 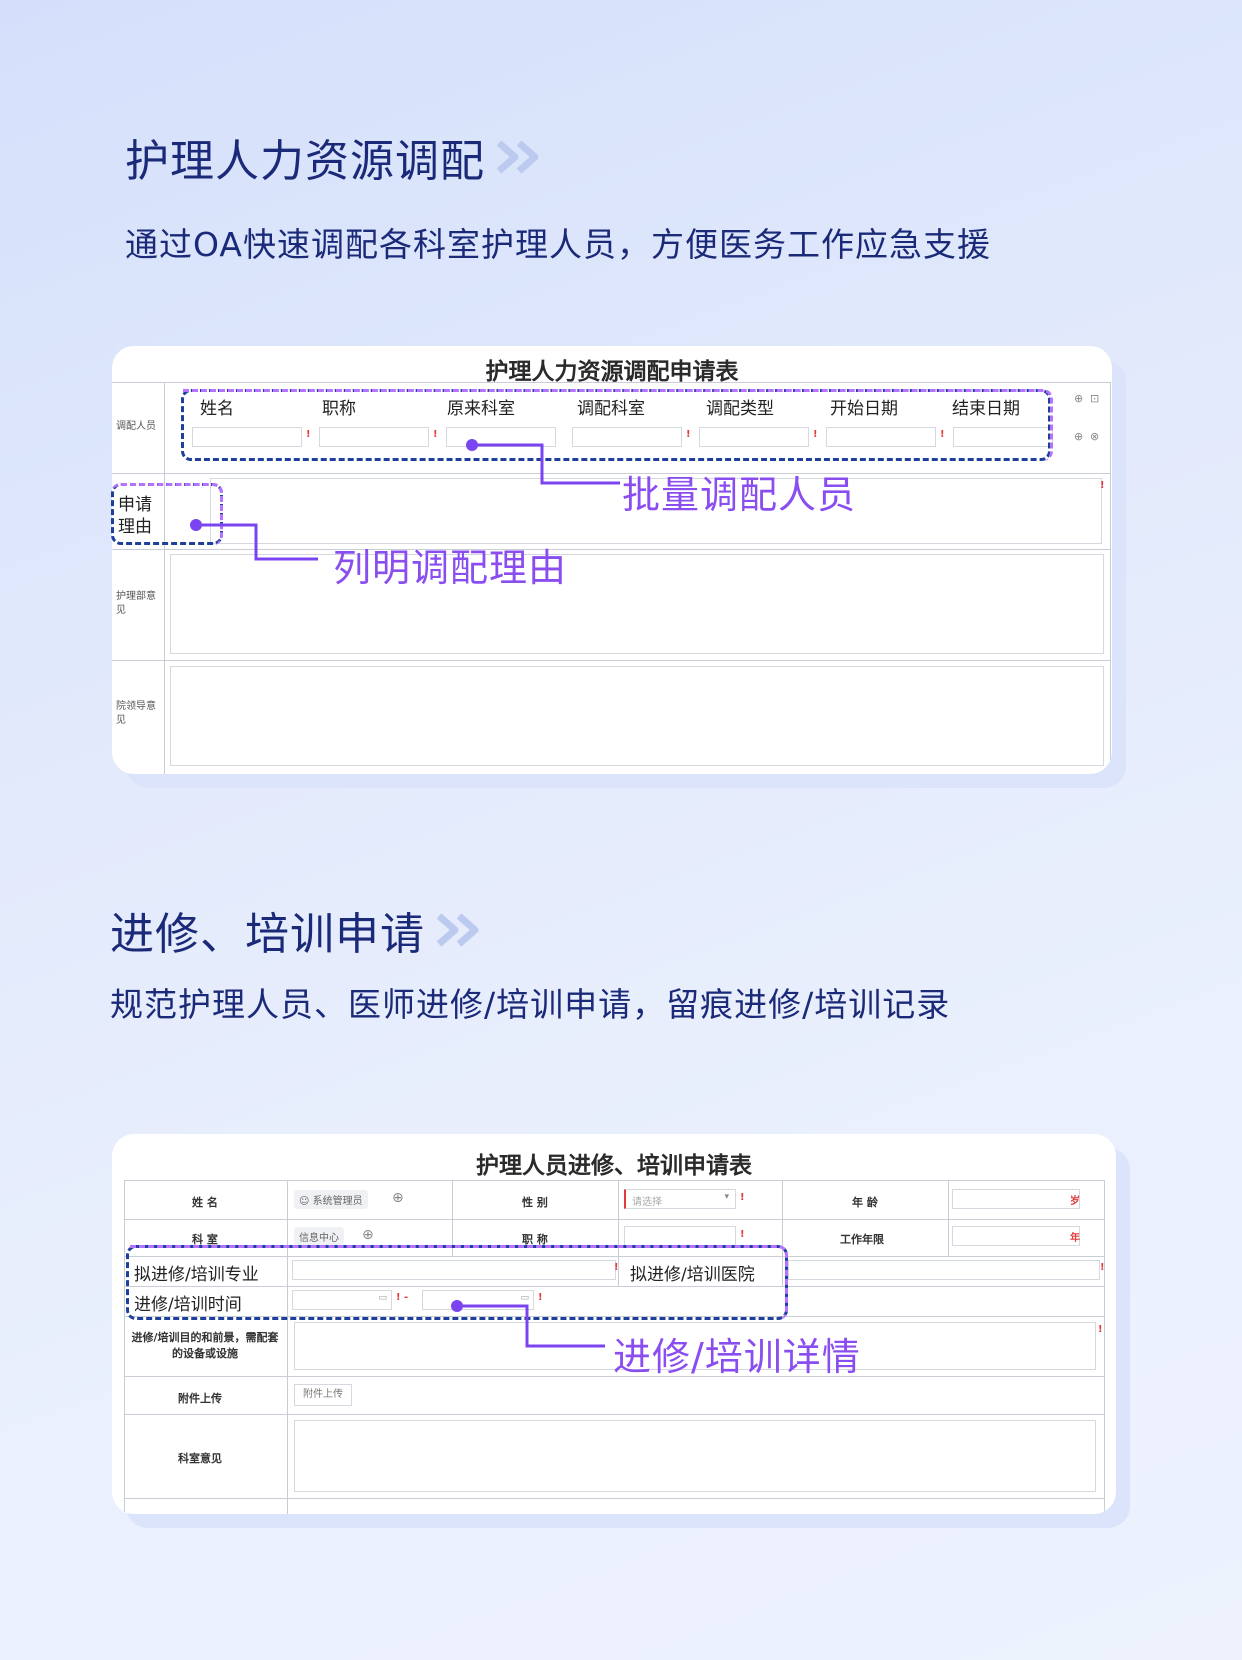 I want to click on chevron-down-icon: ▾, so click(x=726, y=1197).